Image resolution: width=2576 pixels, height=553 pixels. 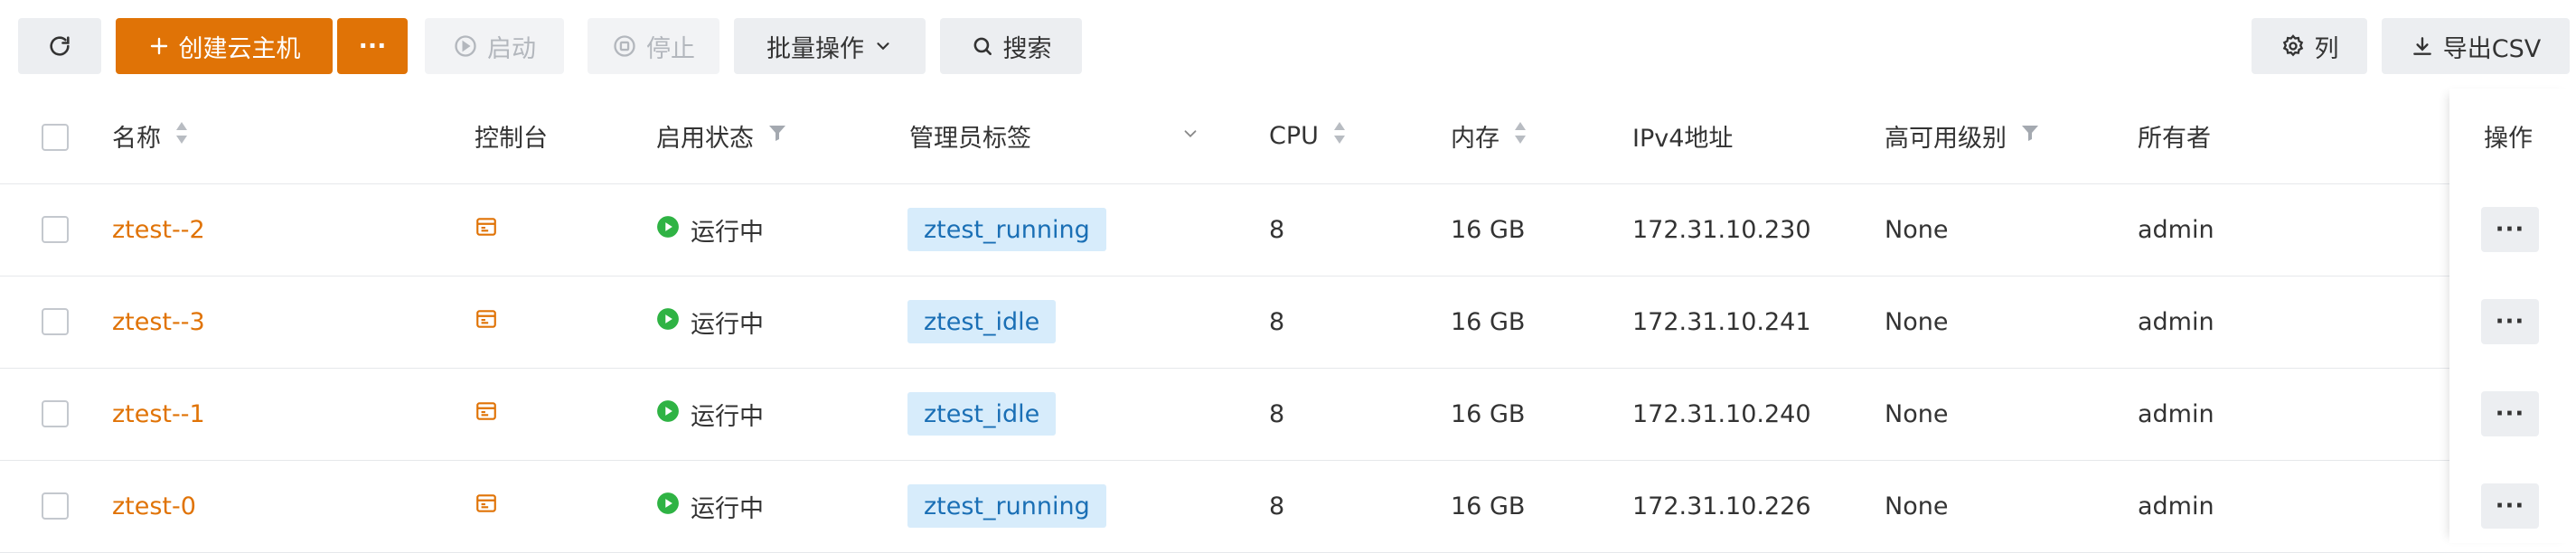 What do you see at coordinates (158, 322) in the screenshot?
I see `instance-name-link: ztest--3` at bounding box center [158, 322].